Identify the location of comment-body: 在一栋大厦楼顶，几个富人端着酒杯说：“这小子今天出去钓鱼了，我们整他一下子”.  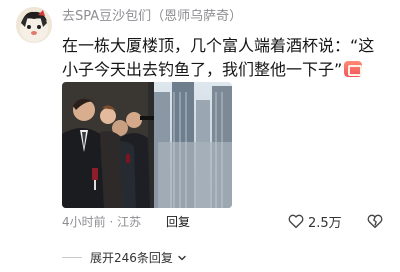
(218, 57).